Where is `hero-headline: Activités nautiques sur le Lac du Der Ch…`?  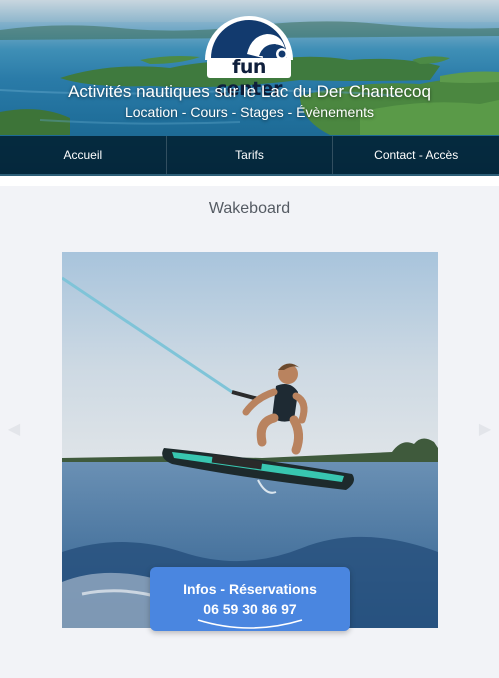 hero-headline: Activités nautiques sur le Lac du Der Ch… is located at coordinates (249, 91).